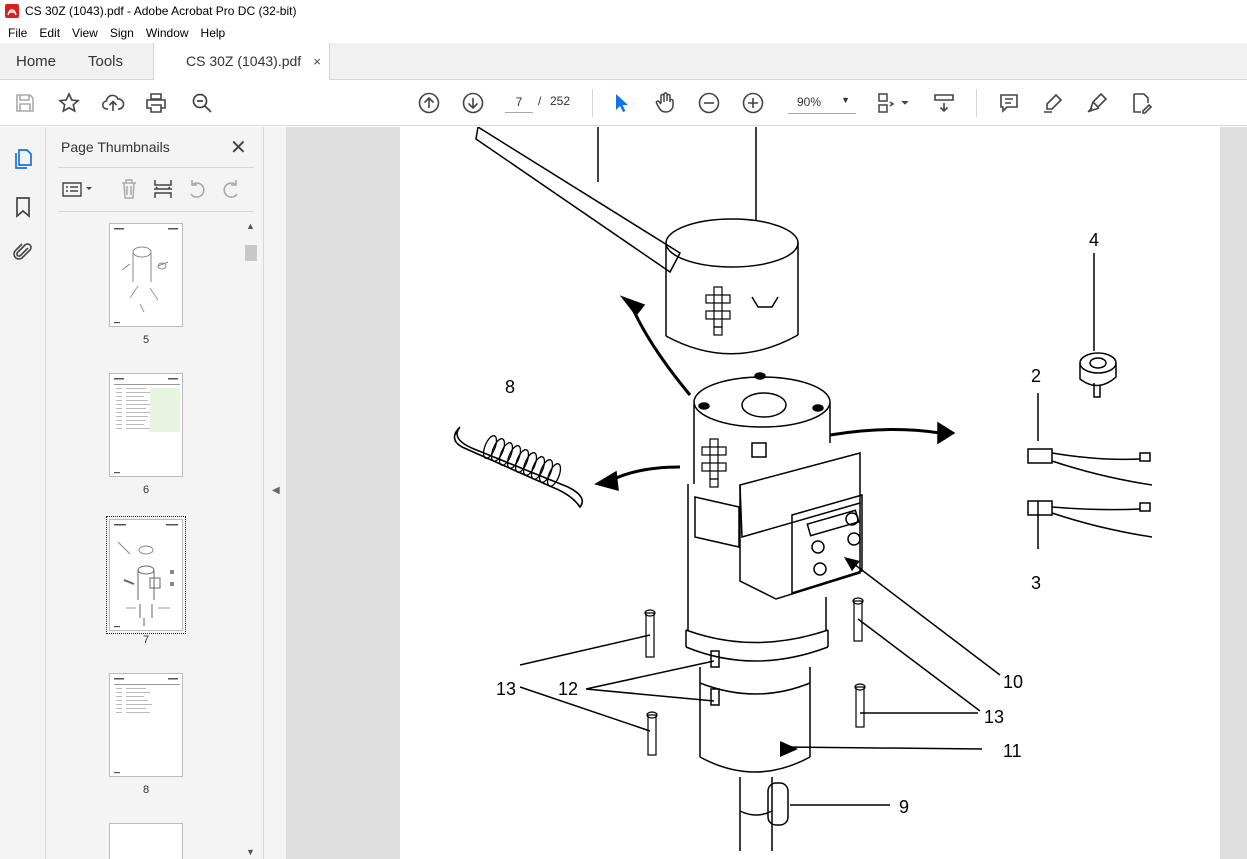 This screenshot has width=1247, height=859. I want to click on tab-tools: Tools, so click(105, 61).